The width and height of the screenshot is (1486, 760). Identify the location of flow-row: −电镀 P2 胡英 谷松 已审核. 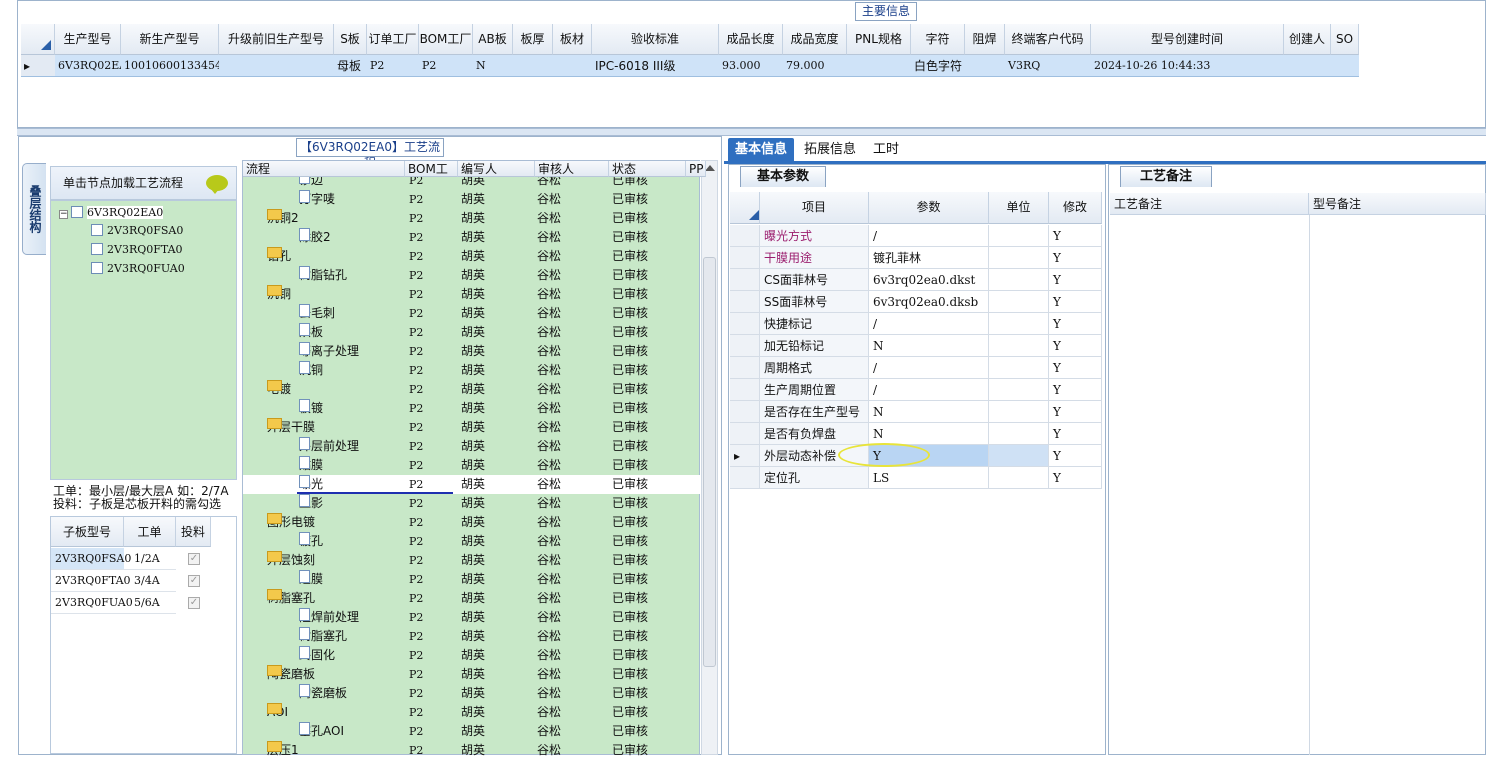
(472, 389).